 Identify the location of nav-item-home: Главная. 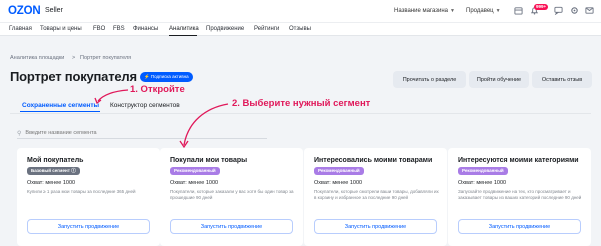
(20, 29).